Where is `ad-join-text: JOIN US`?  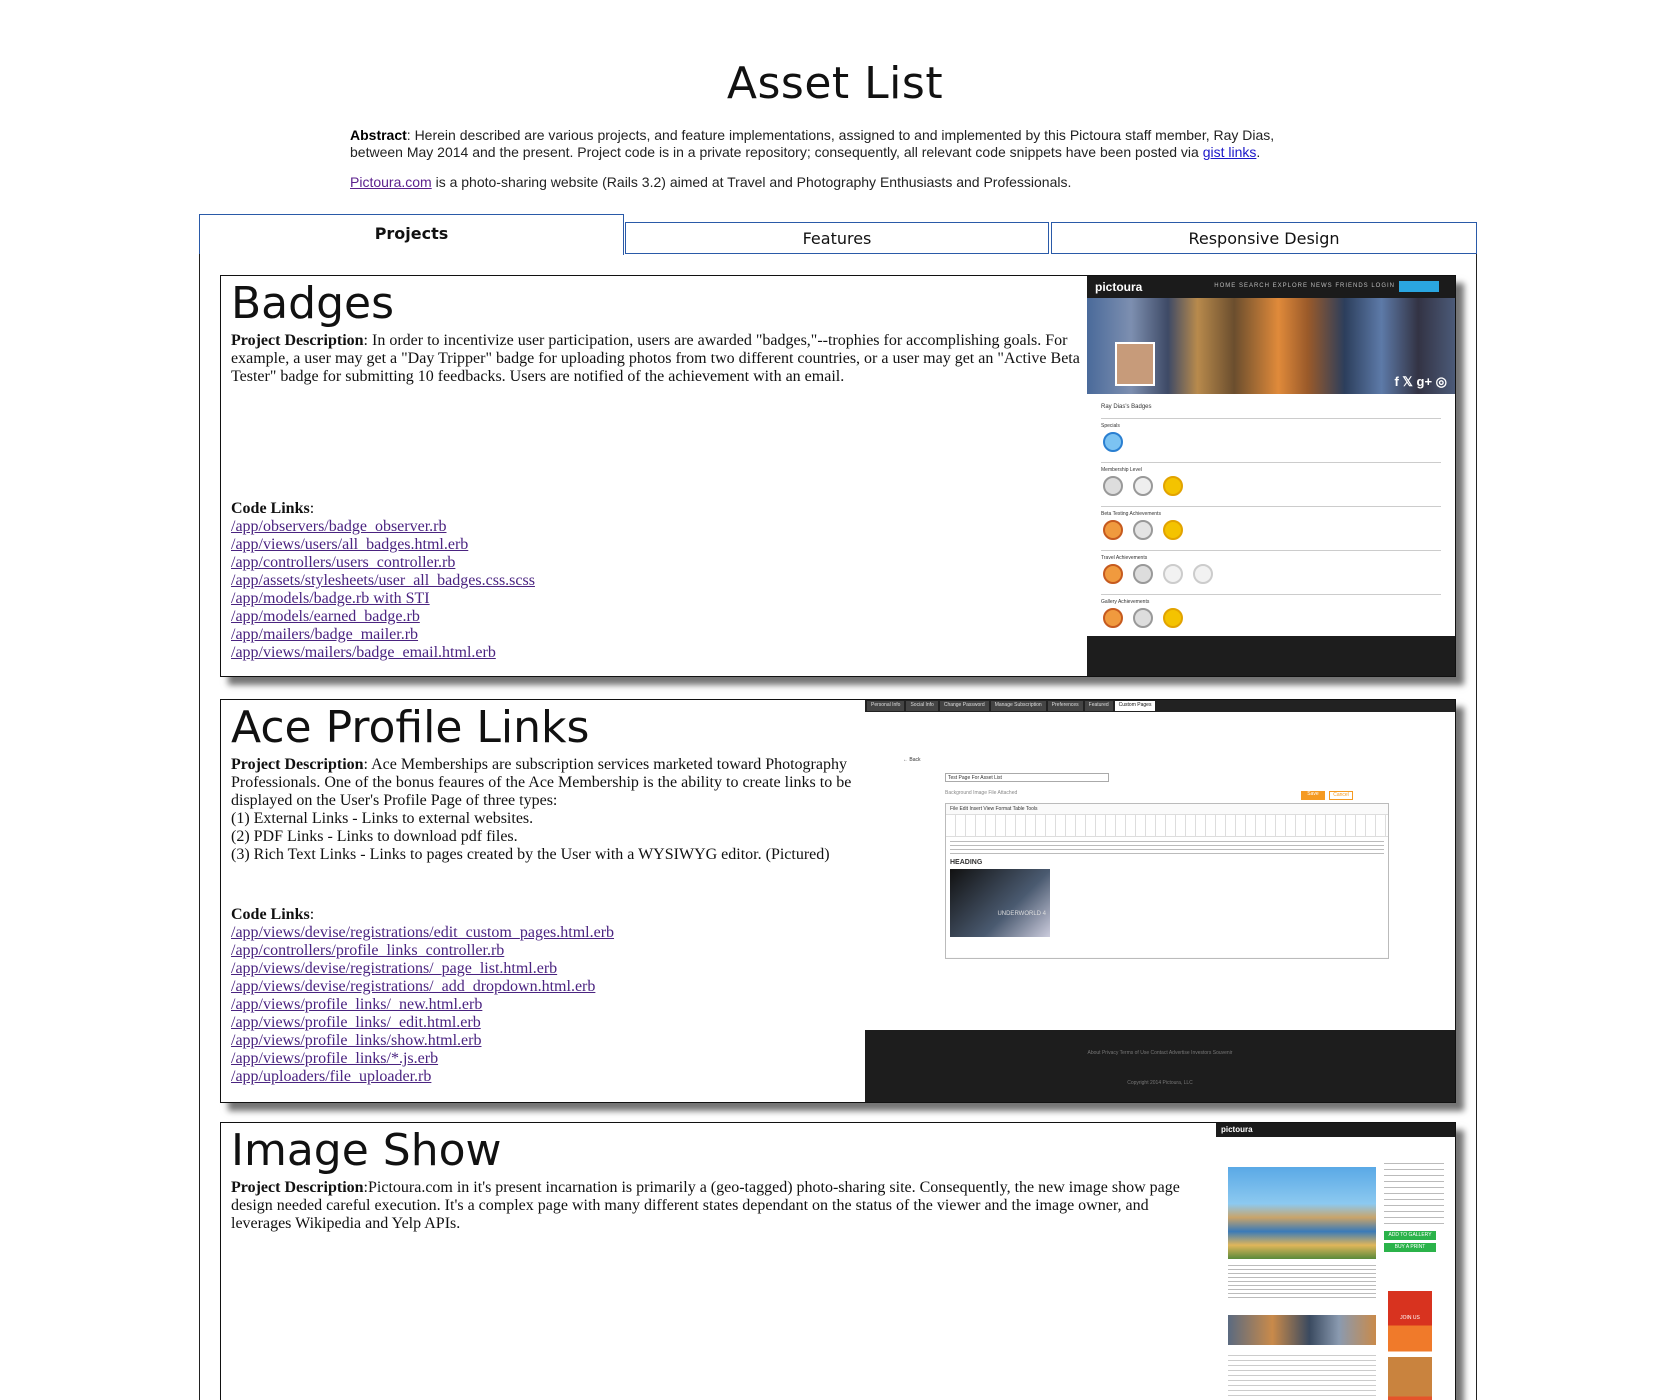
ad-join-text: JOIN US is located at coordinates (1410, 1318).